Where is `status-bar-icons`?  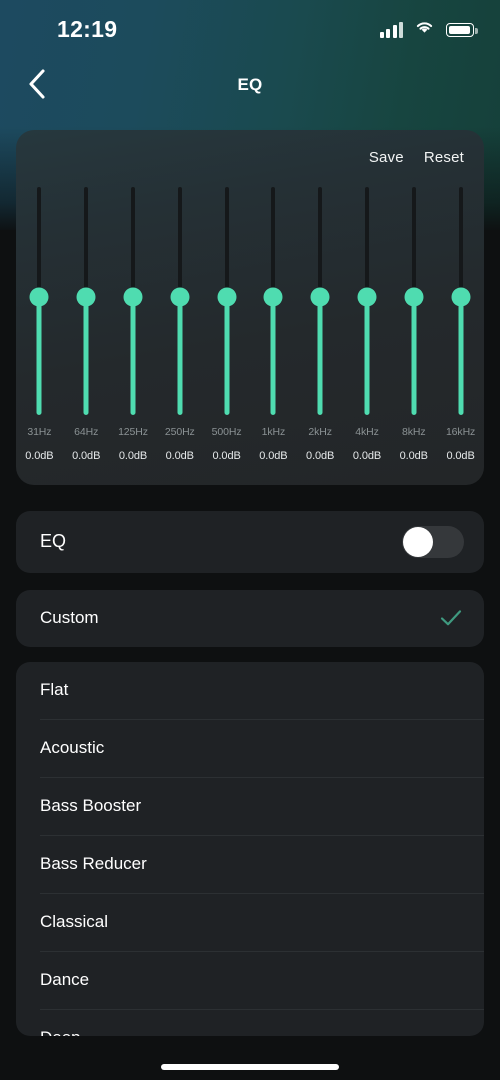 status-bar-icons is located at coordinates (428, 29).